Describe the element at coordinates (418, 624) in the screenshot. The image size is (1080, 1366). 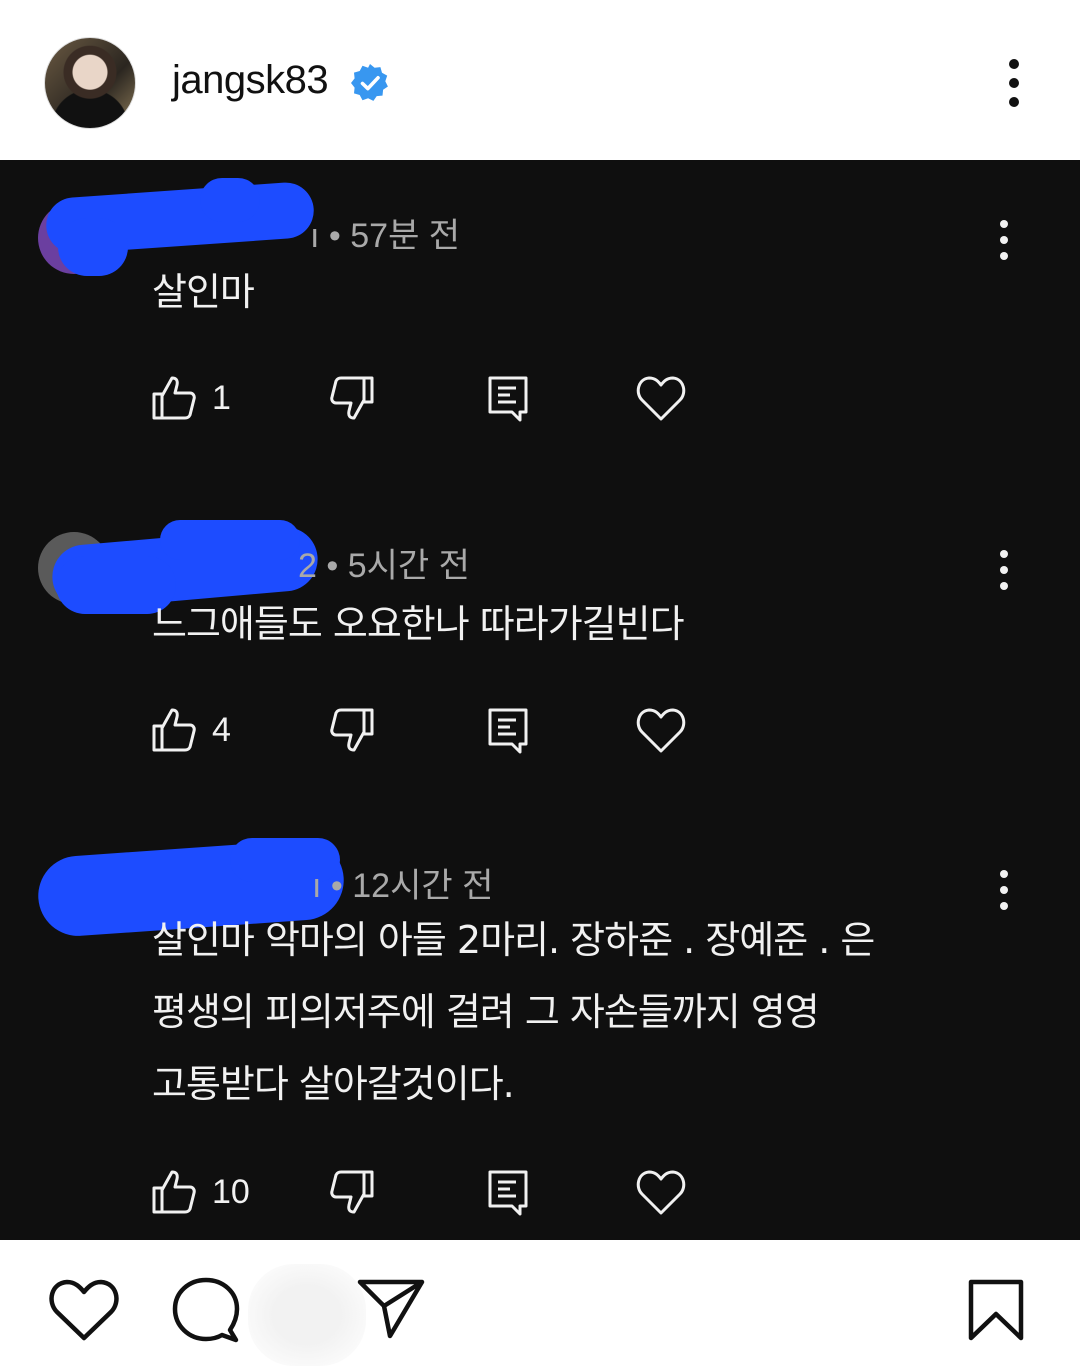
I see `comment-text: 느그애들도 오요한나 따라가길빈다` at that location.